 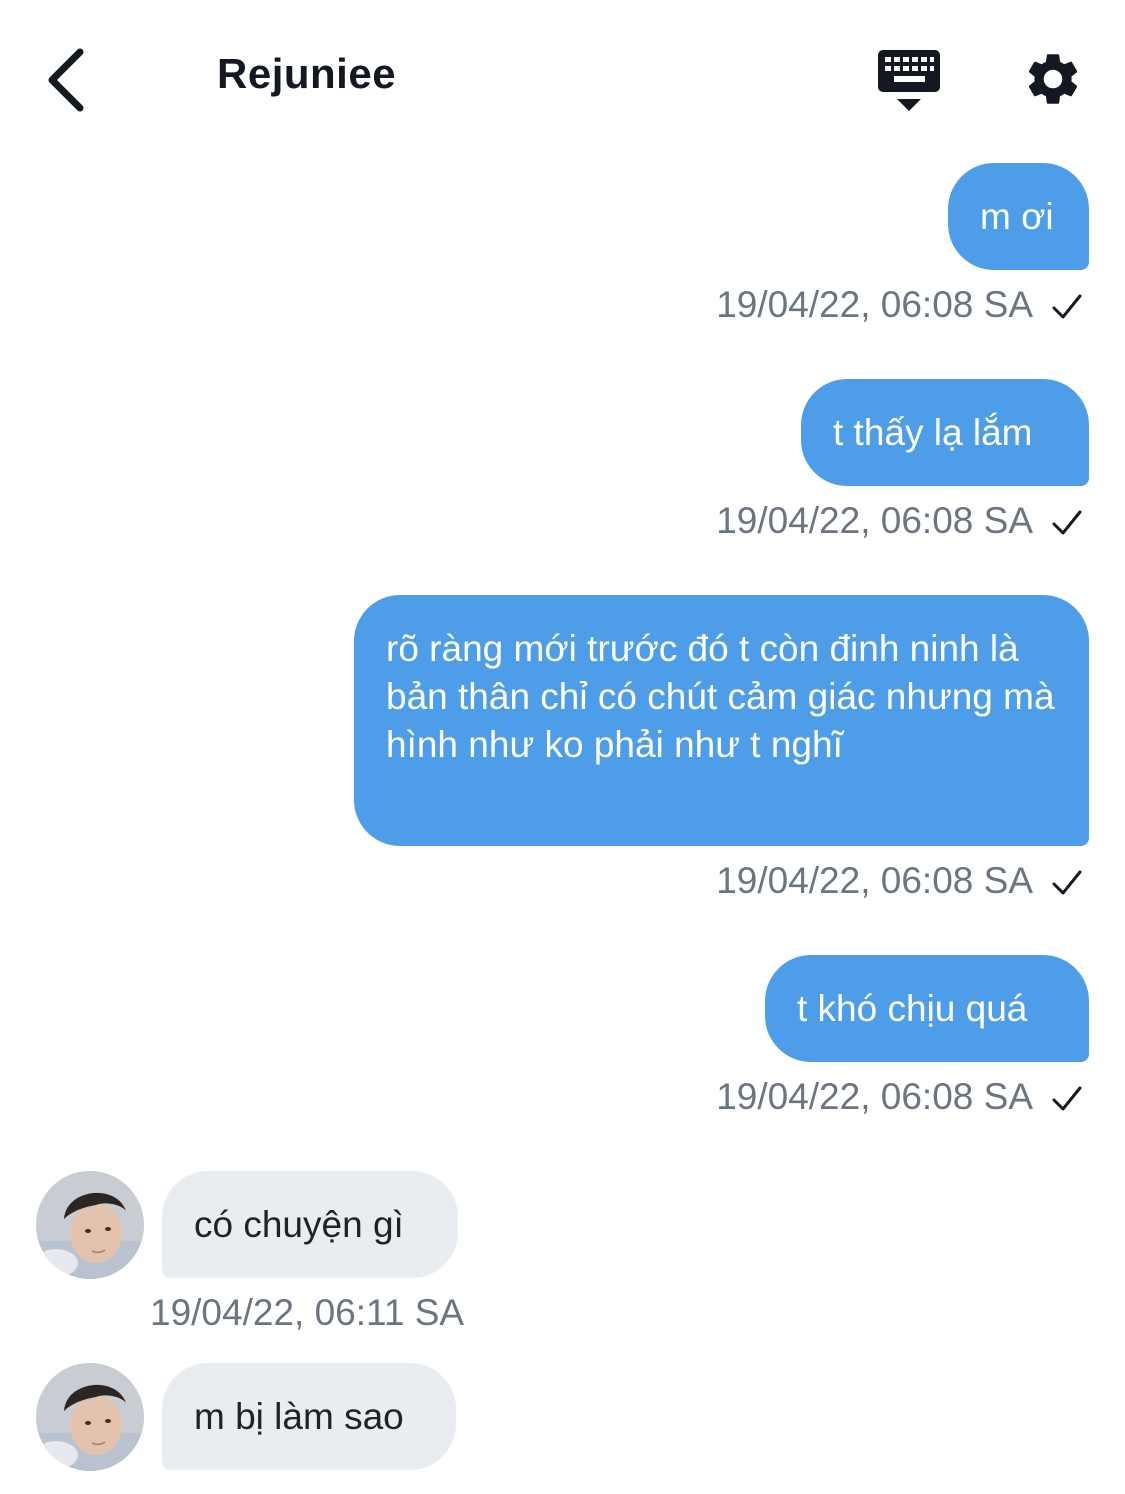 What do you see at coordinates (933, 432) in the screenshot?
I see `message-text: t thấy lạ lắm` at bounding box center [933, 432].